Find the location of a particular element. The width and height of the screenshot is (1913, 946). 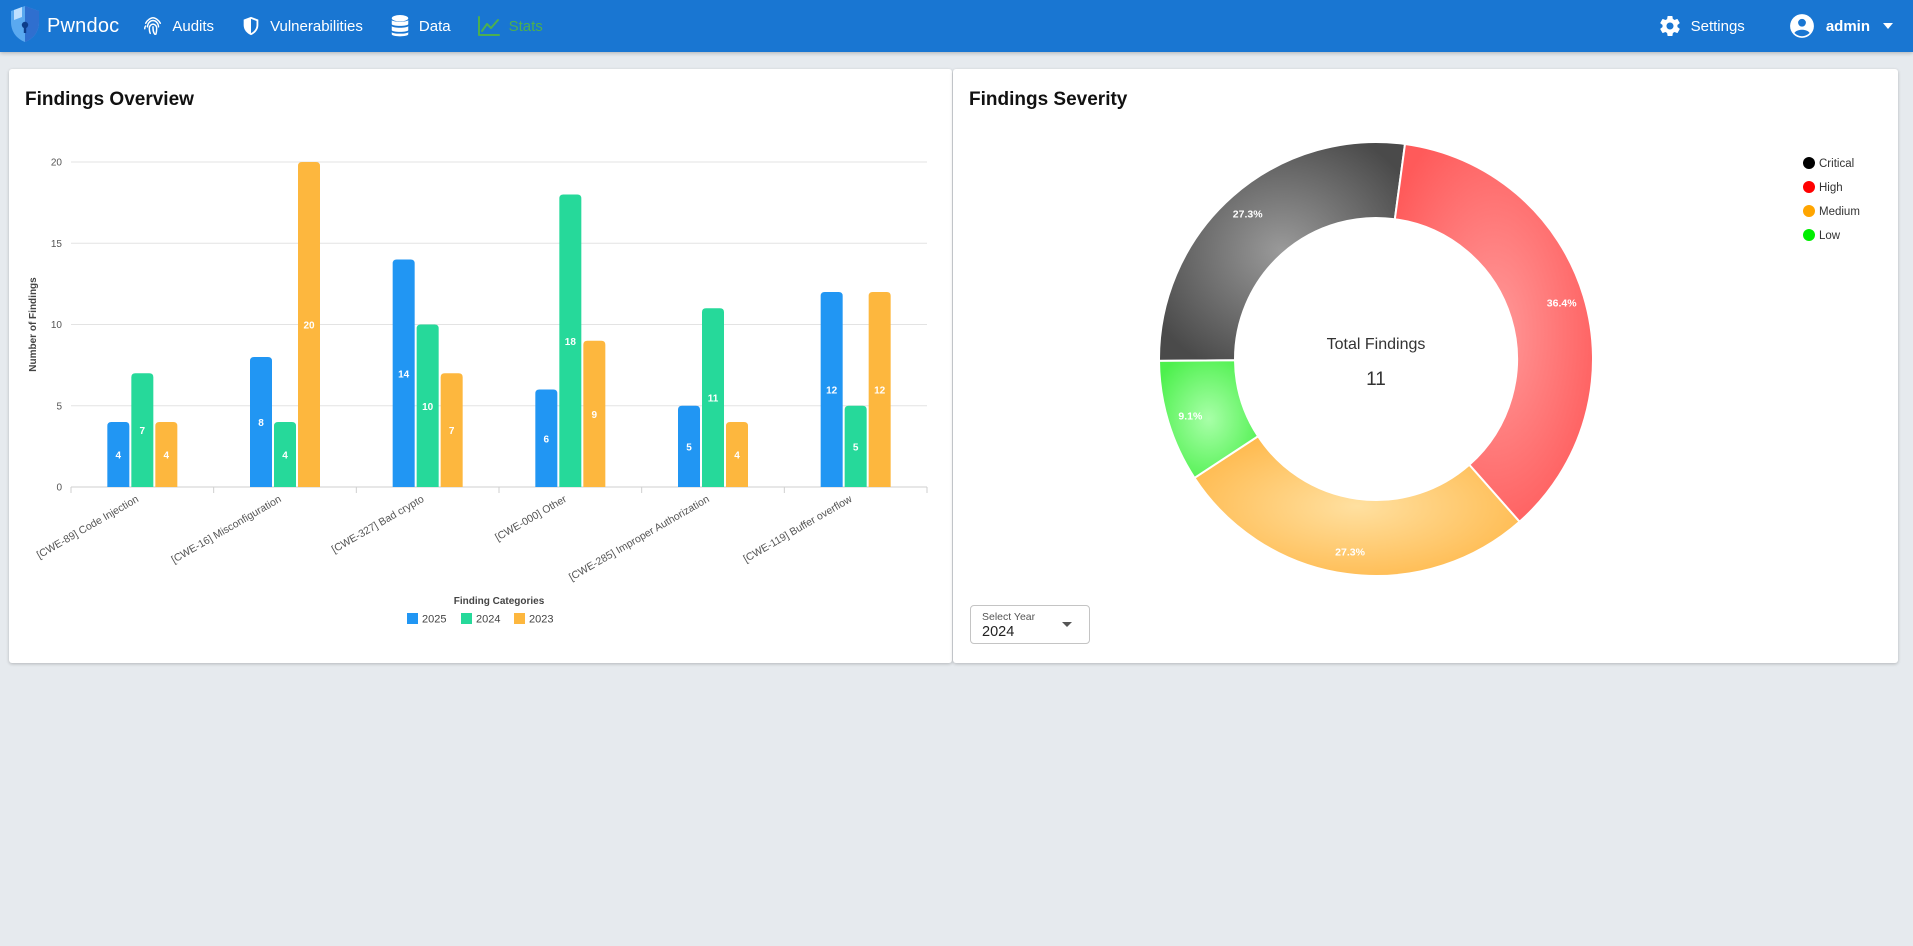

slice-percent-label: 36.4% is located at coordinates (1562, 304).